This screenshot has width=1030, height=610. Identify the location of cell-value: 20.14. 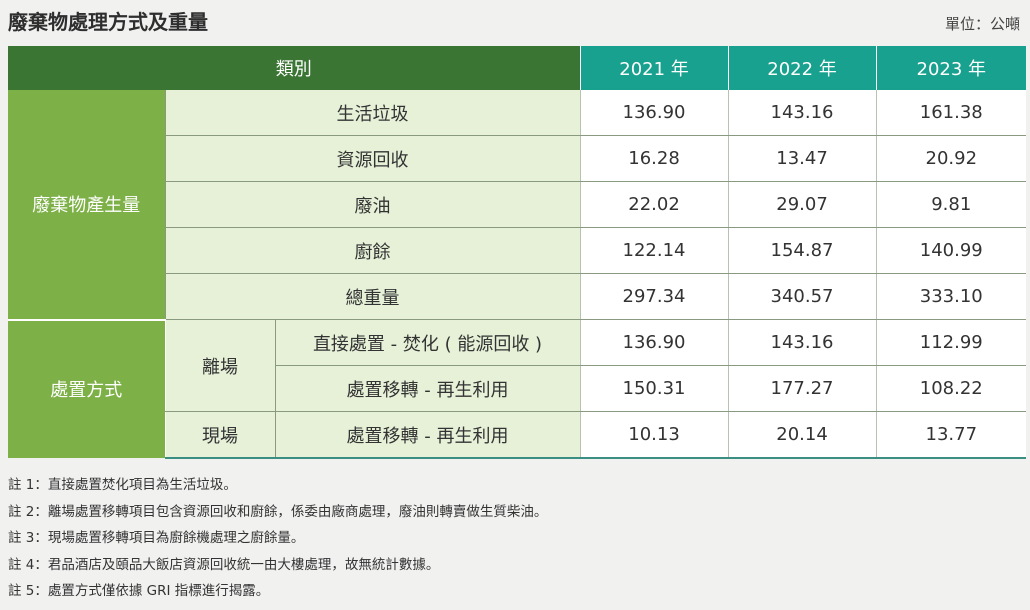
(802, 435).